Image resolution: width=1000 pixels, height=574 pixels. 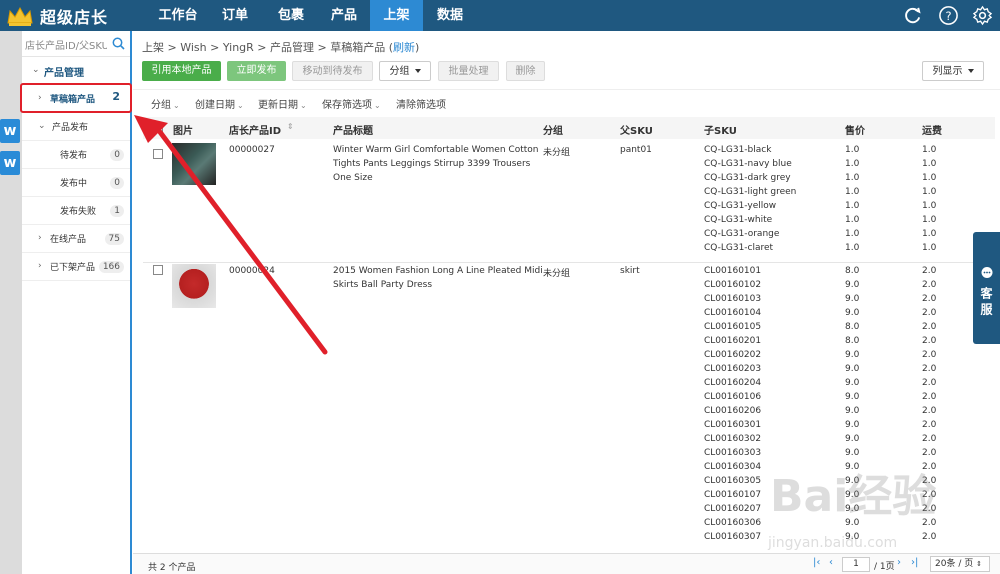 What do you see at coordinates (158, 128) in the screenshot?
I see `select-all-checkbox` at bounding box center [158, 128].